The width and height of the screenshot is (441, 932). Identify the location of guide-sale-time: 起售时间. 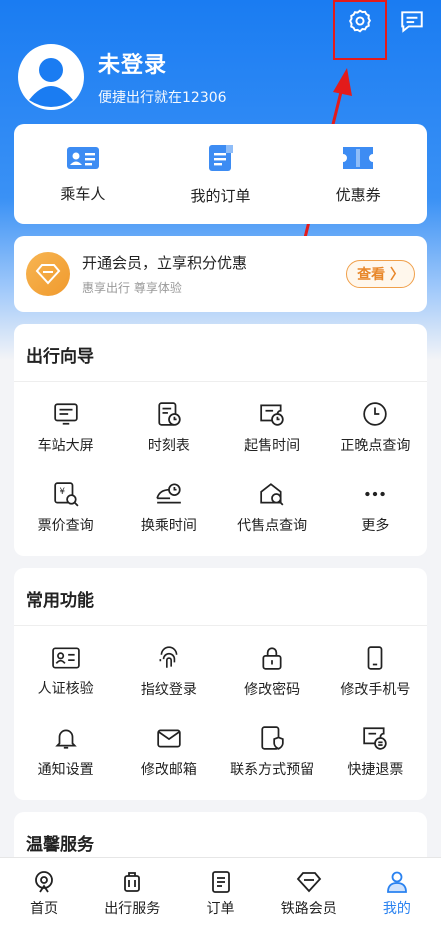
(272, 428).